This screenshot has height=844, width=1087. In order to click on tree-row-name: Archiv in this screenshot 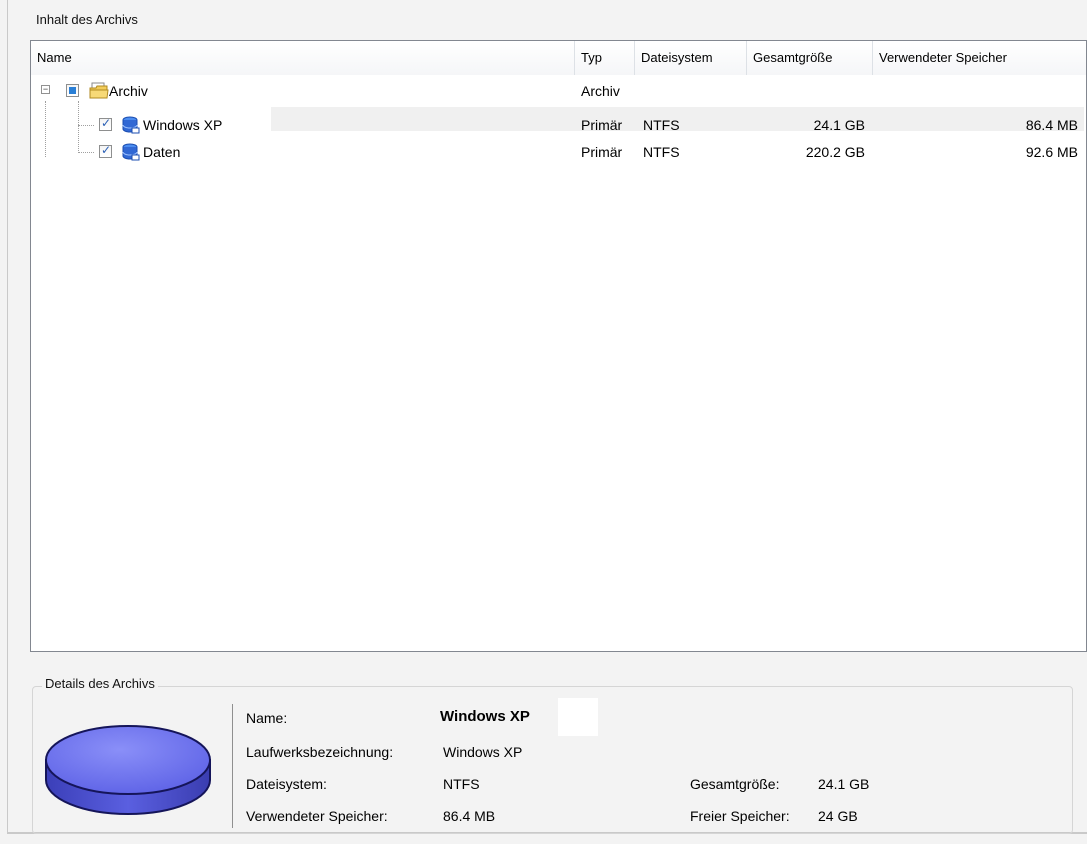, I will do `click(128, 91)`.